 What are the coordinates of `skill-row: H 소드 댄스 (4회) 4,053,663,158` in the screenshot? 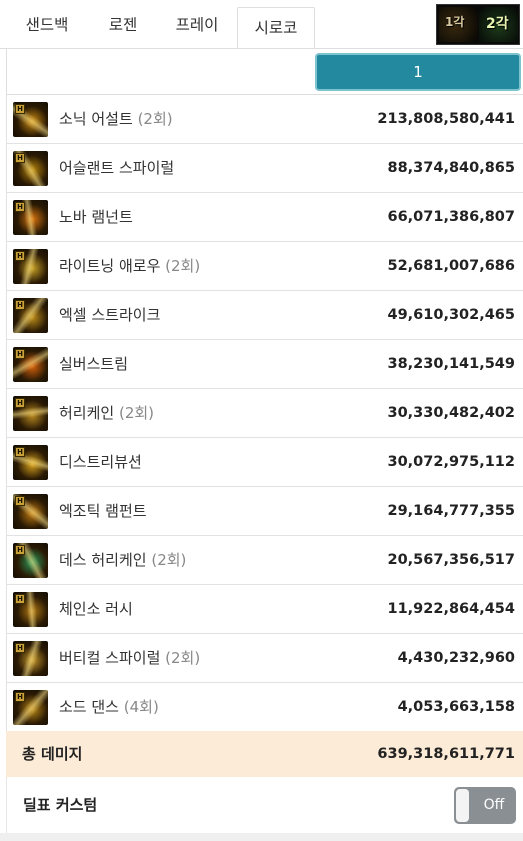 It's located at (264, 707).